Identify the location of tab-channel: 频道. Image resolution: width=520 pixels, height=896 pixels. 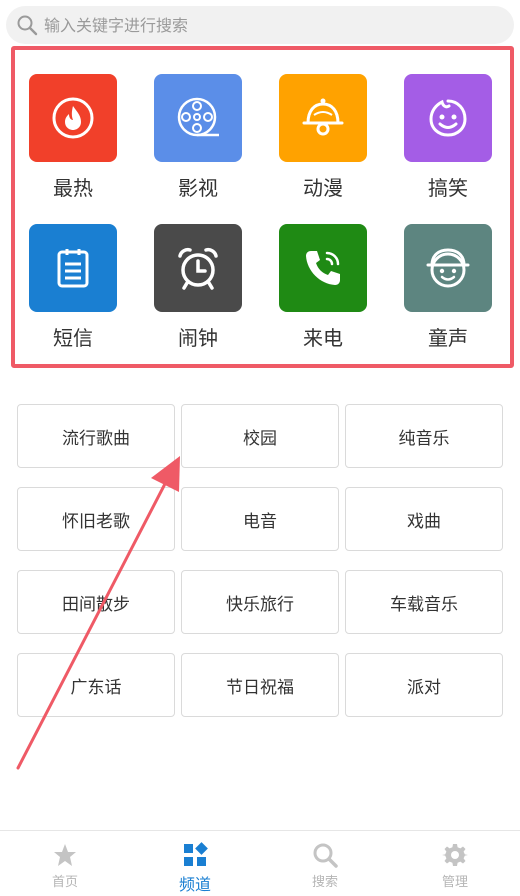
(195, 863).